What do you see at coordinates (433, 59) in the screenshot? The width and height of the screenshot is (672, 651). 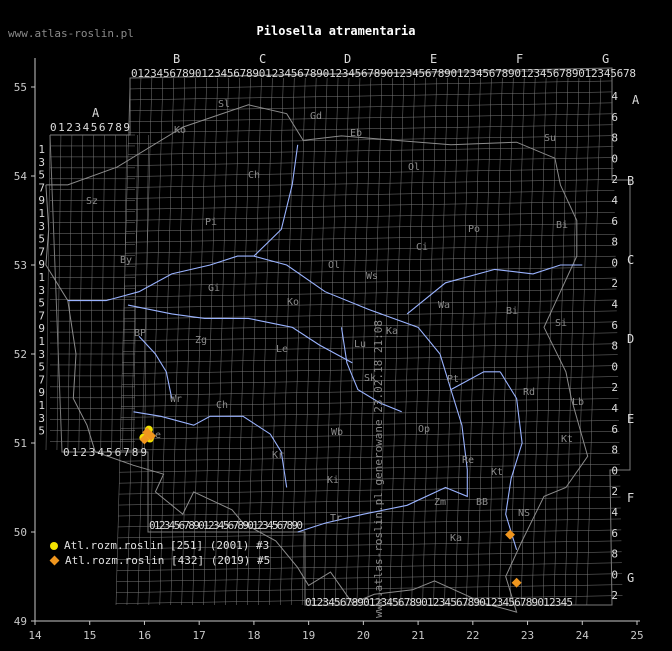 I see `grid-letter-top: E` at bounding box center [433, 59].